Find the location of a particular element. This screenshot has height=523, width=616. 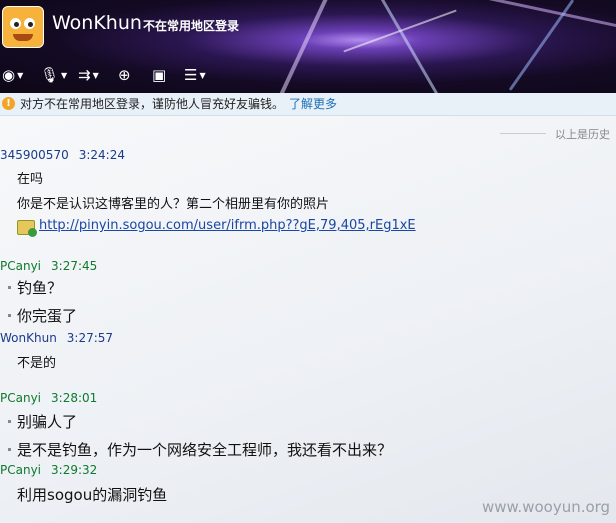

add-contact-icon: ⊕ is located at coordinates (124, 75).